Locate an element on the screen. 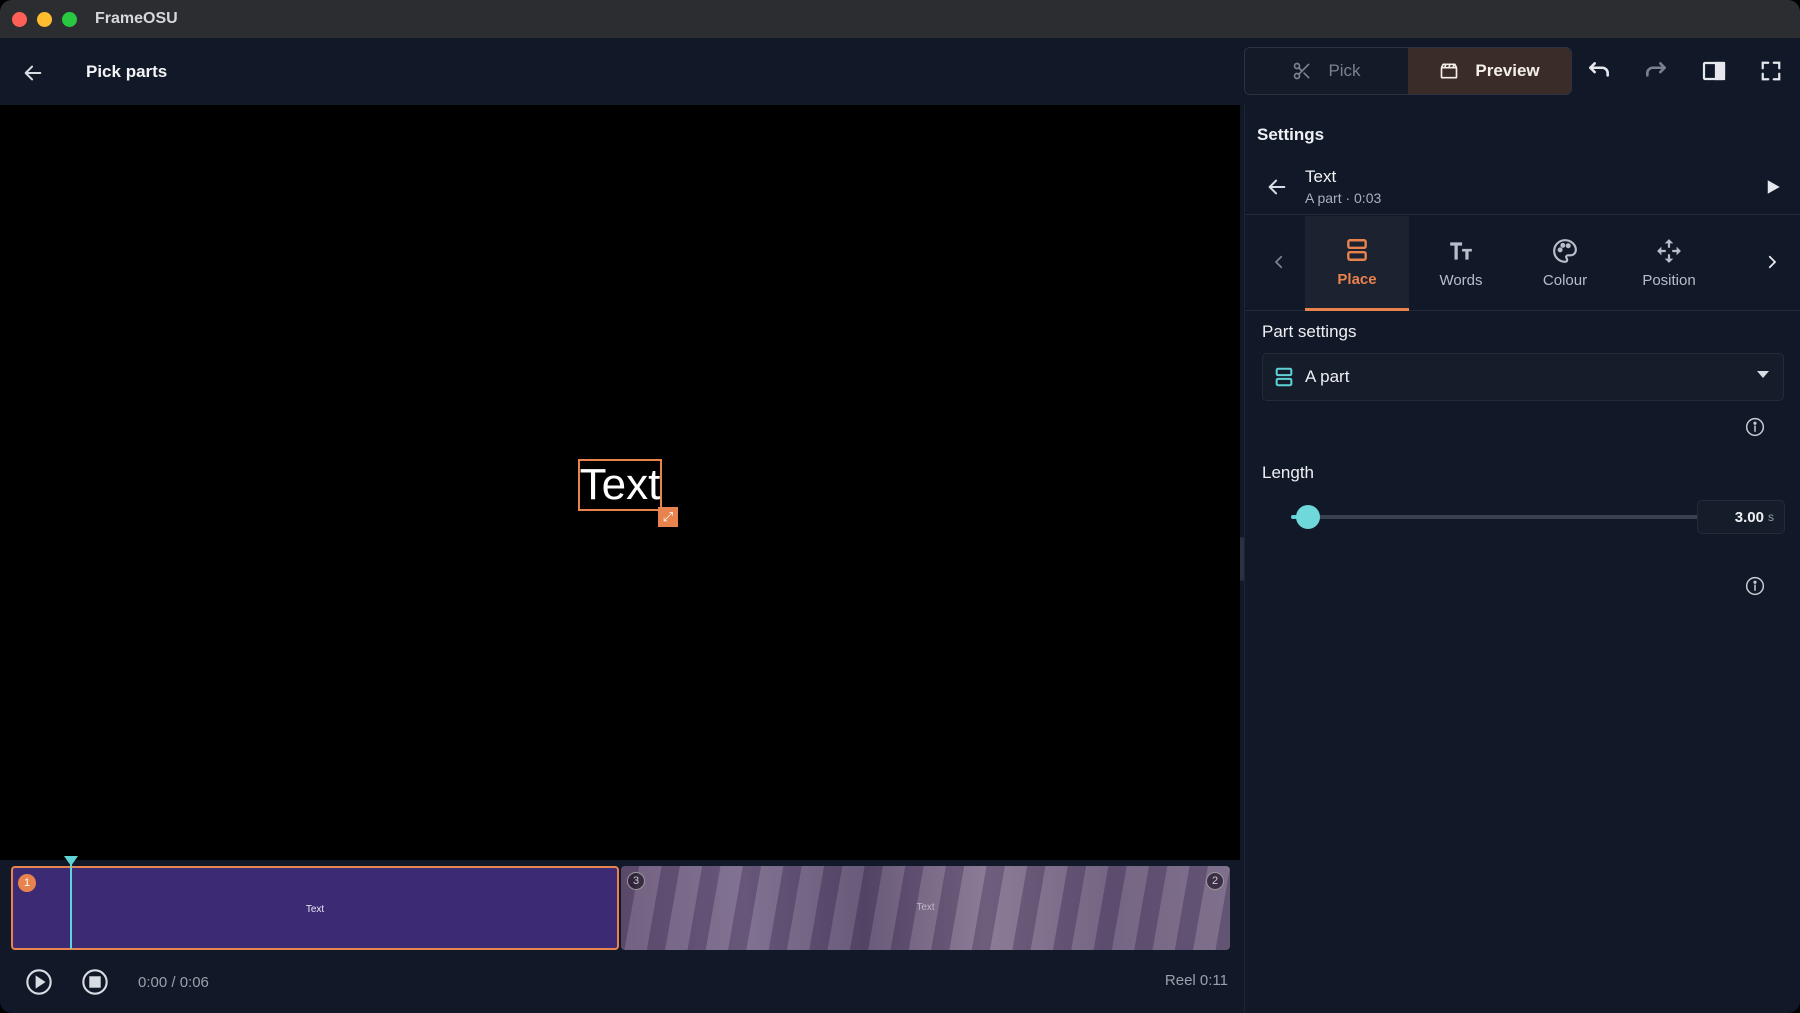 The width and height of the screenshot is (1800, 1013). play-icon is located at coordinates (1773, 187).